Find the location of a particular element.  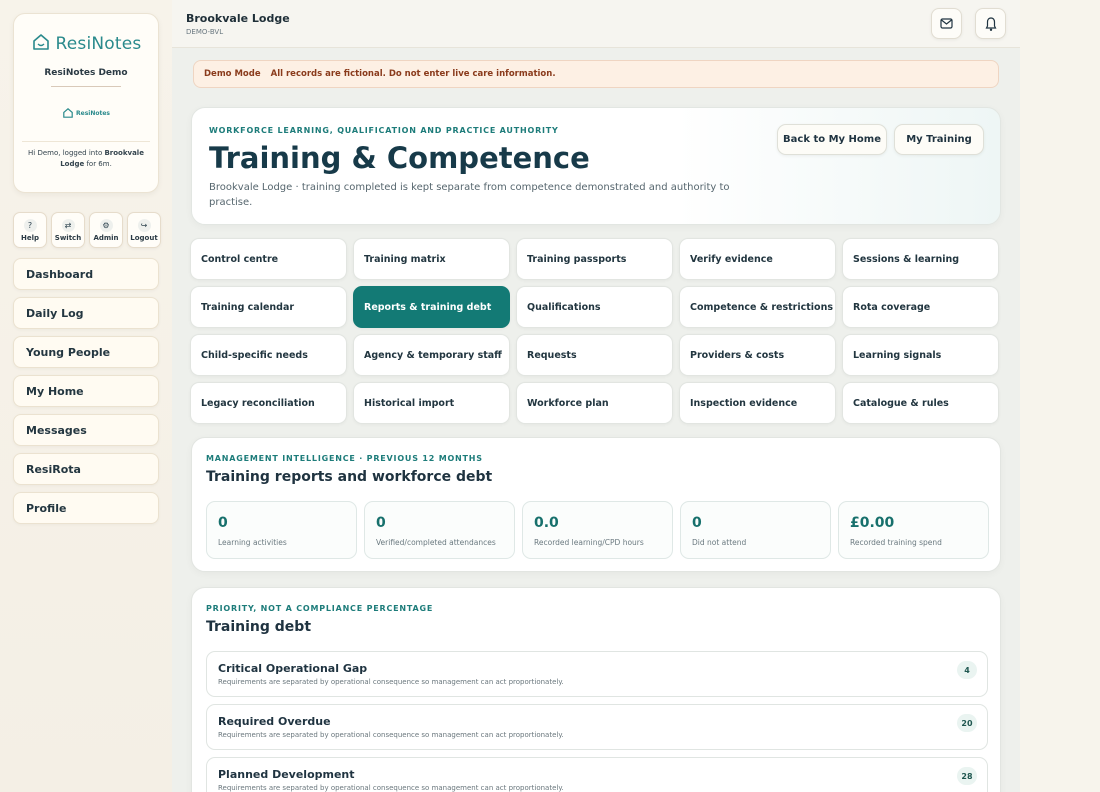

messages-button is located at coordinates (946, 23).